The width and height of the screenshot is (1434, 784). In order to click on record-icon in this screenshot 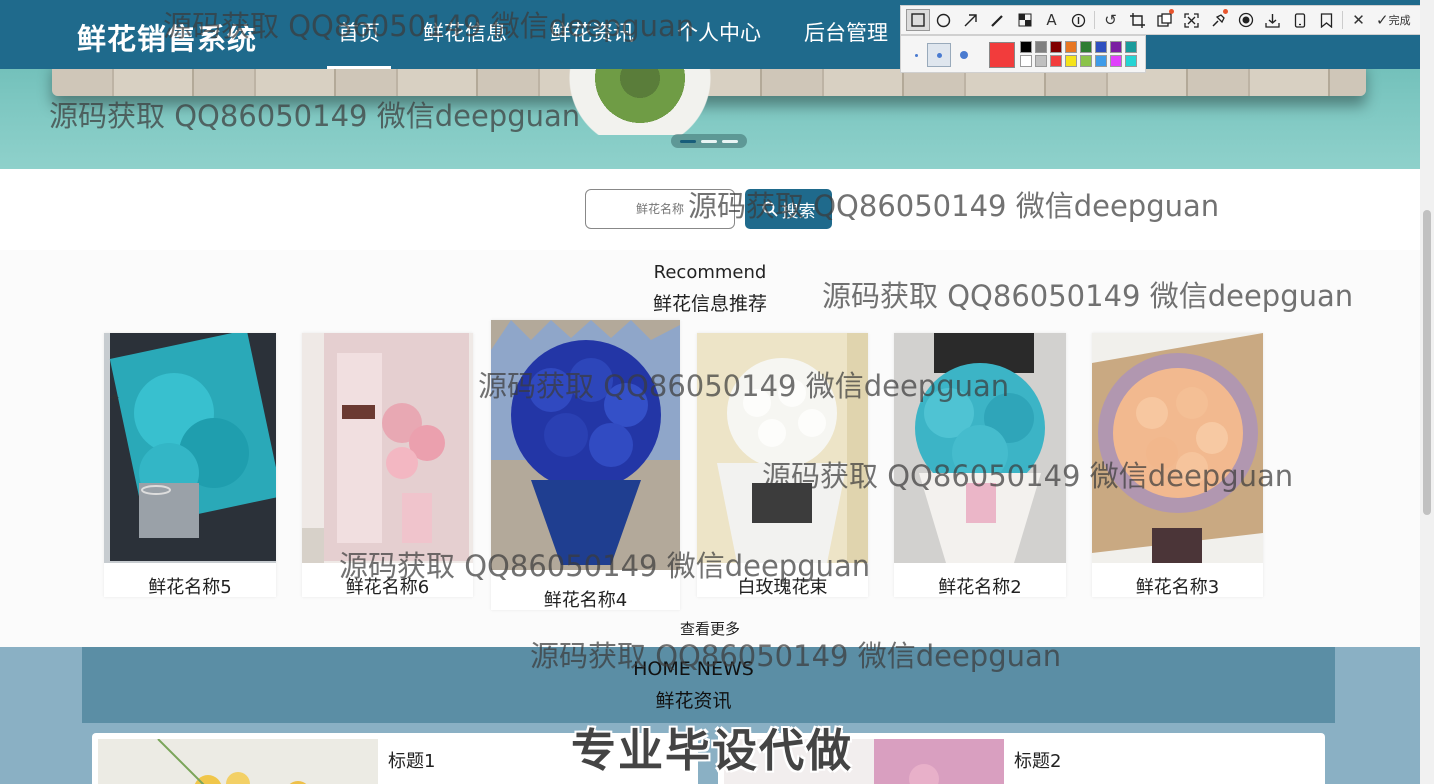, I will do `click(1245, 20)`.